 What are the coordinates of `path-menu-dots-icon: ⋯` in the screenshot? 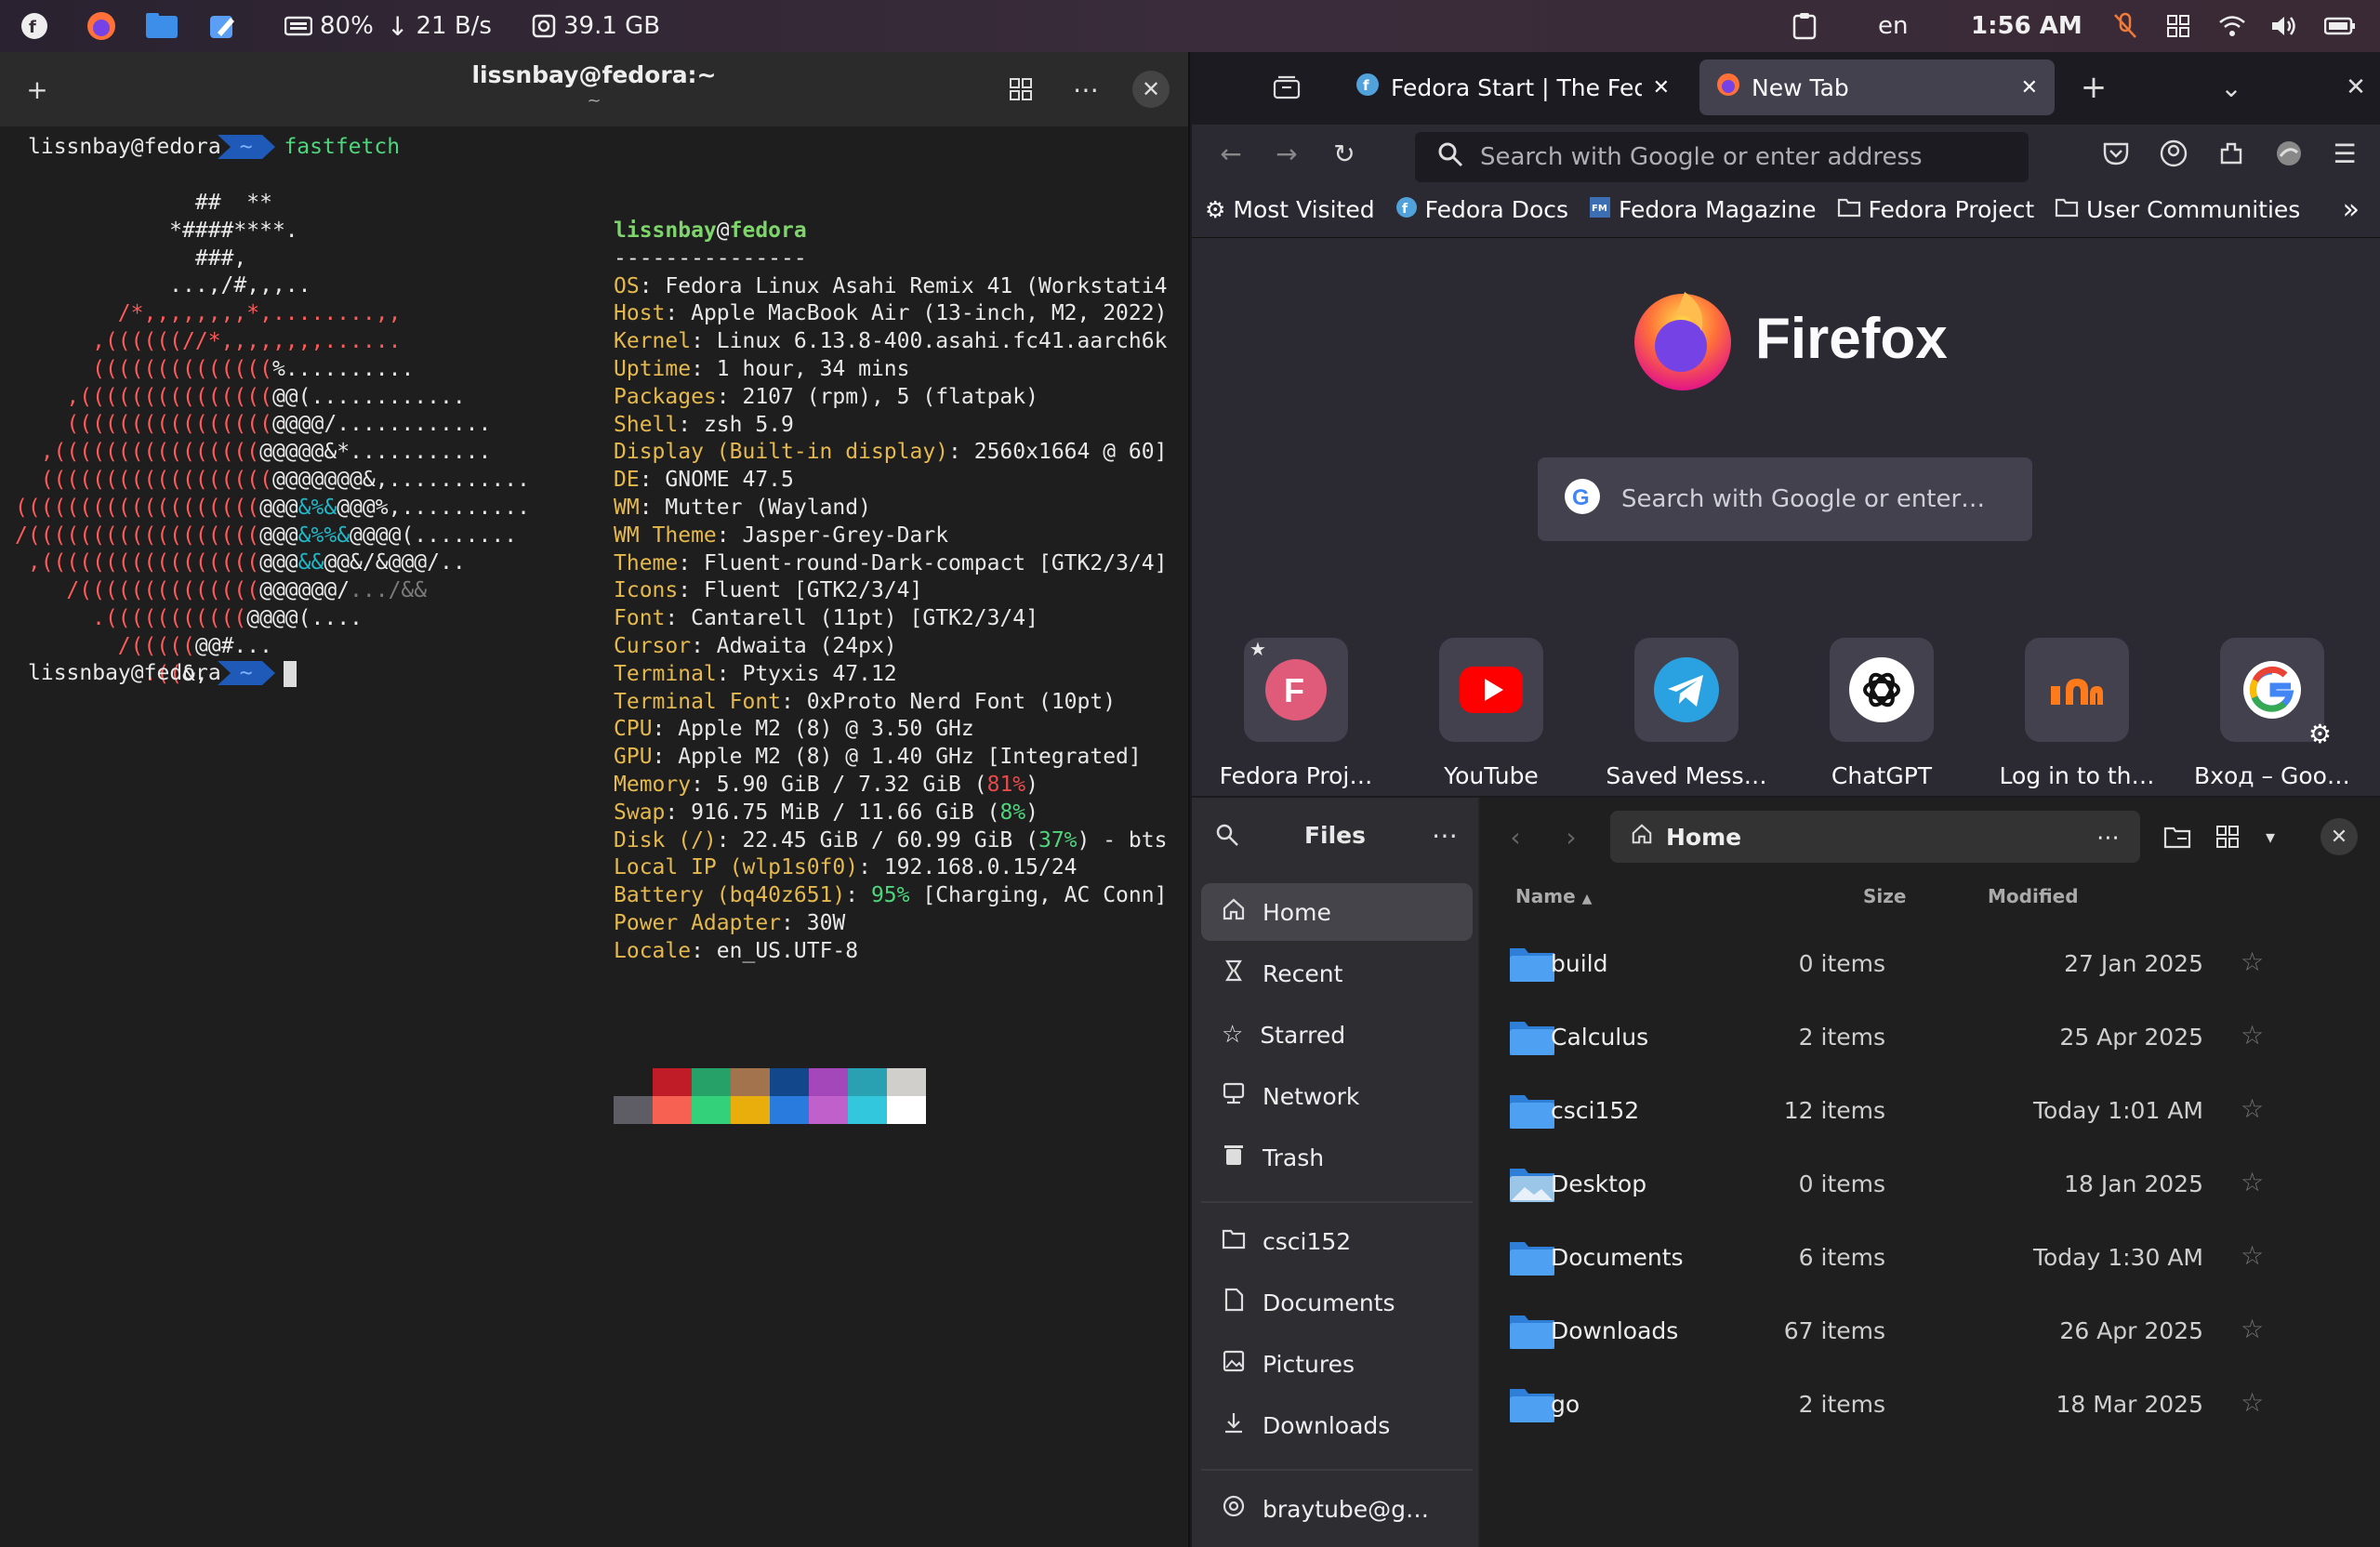 It's located at (2108, 837).